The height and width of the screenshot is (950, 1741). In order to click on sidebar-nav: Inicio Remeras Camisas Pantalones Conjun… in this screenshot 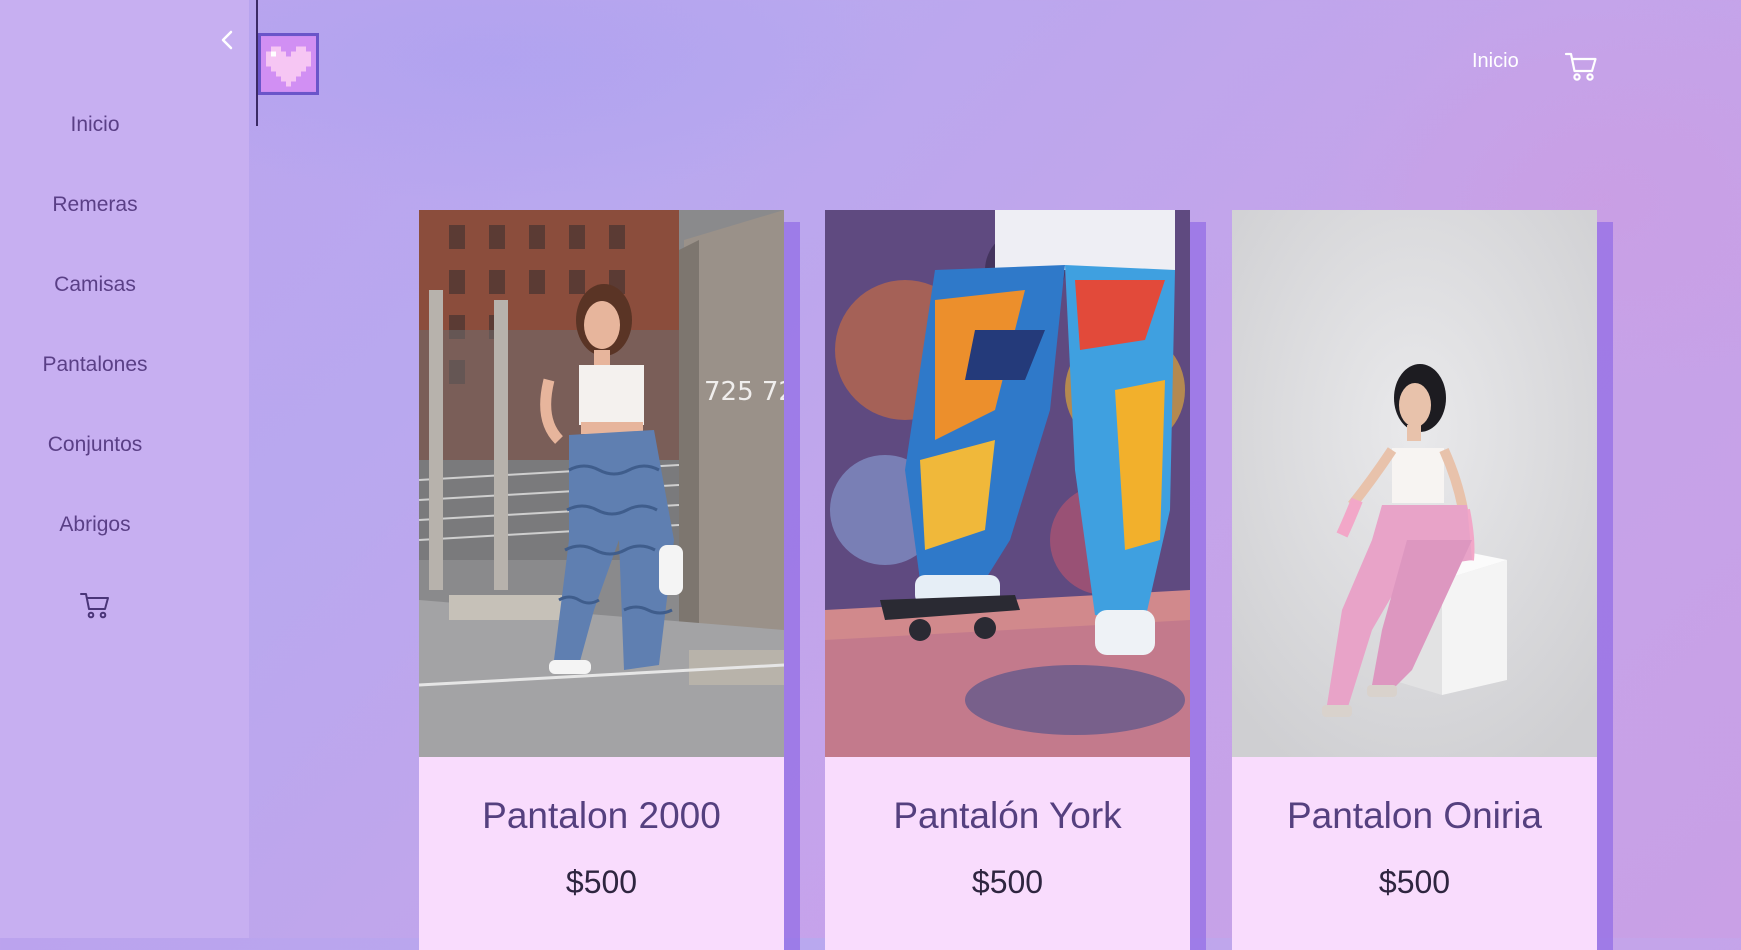, I will do `click(95, 365)`.